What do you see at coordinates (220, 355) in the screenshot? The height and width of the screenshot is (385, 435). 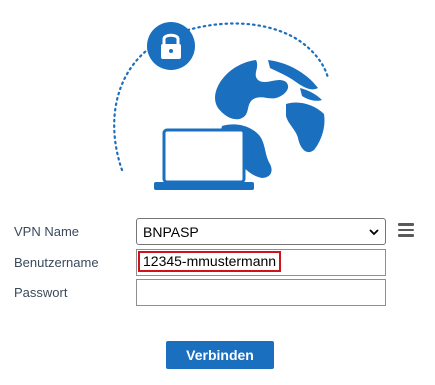 I see `connect-button: Verbinden` at bounding box center [220, 355].